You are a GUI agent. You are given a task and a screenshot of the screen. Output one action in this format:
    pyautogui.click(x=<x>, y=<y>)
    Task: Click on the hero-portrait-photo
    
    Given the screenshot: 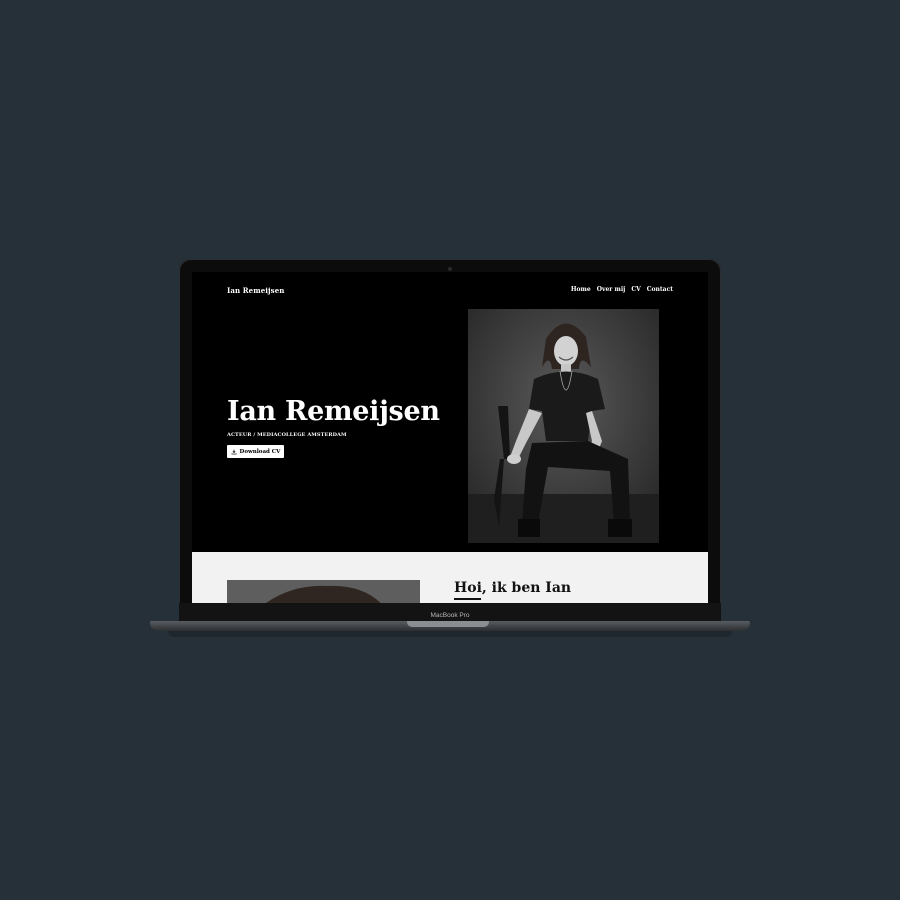 What is the action you would take?
    pyautogui.click(x=563, y=426)
    